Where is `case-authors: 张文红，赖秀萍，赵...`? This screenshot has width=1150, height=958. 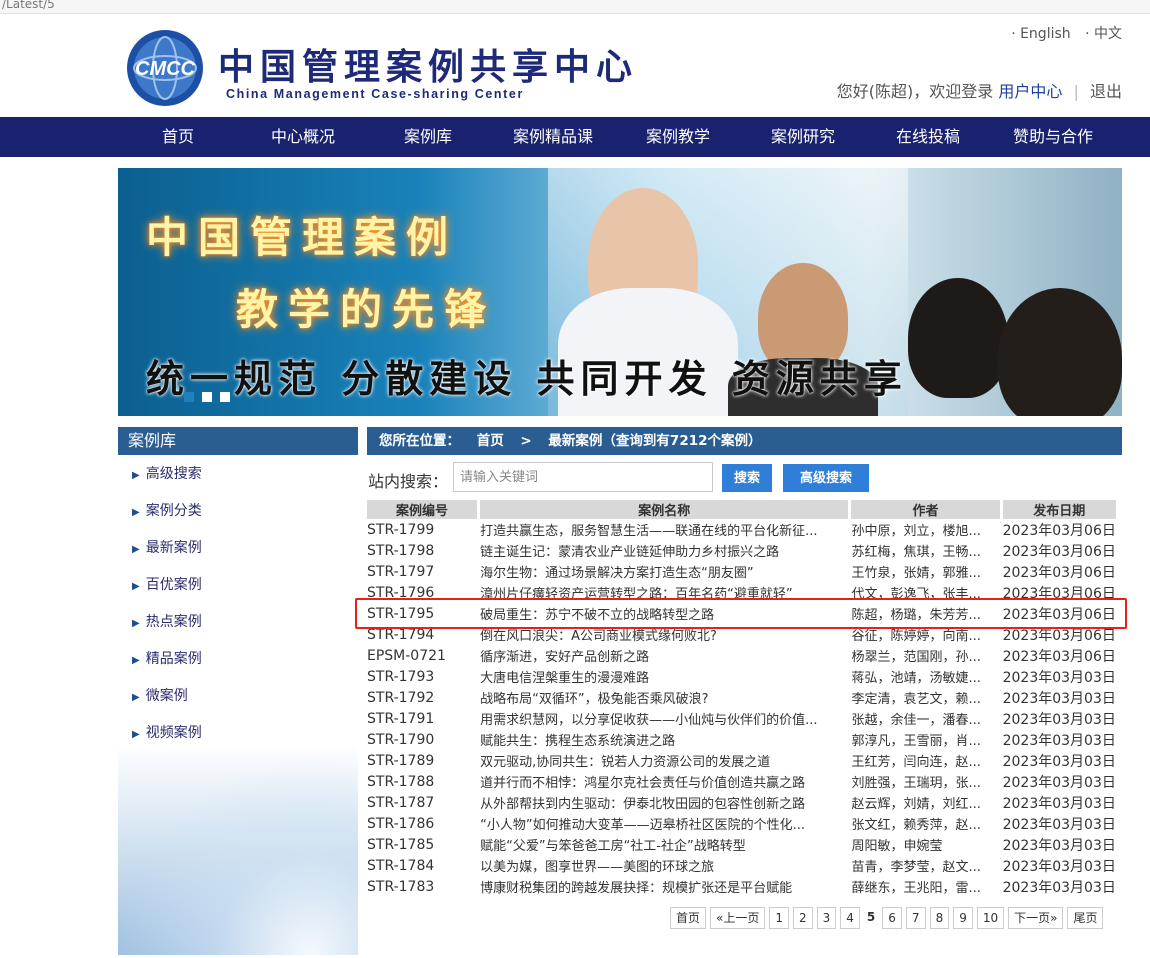
case-authors: 张文红，赖秀萍，赵... is located at coordinates (916, 825).